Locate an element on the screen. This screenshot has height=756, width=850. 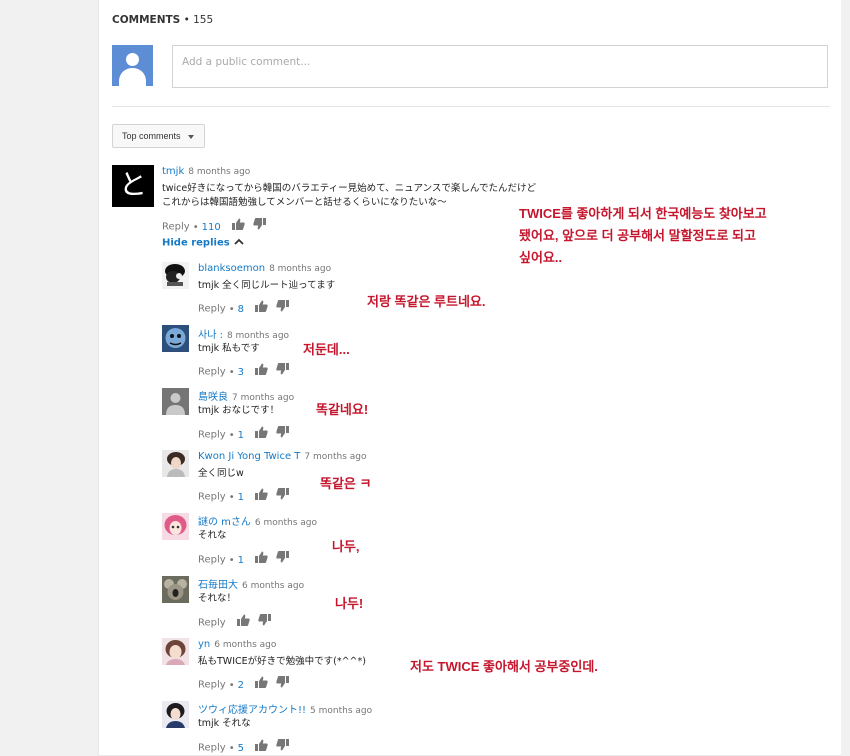
reply-meta: yn 6 months ago is located at coordinates (237, 644).